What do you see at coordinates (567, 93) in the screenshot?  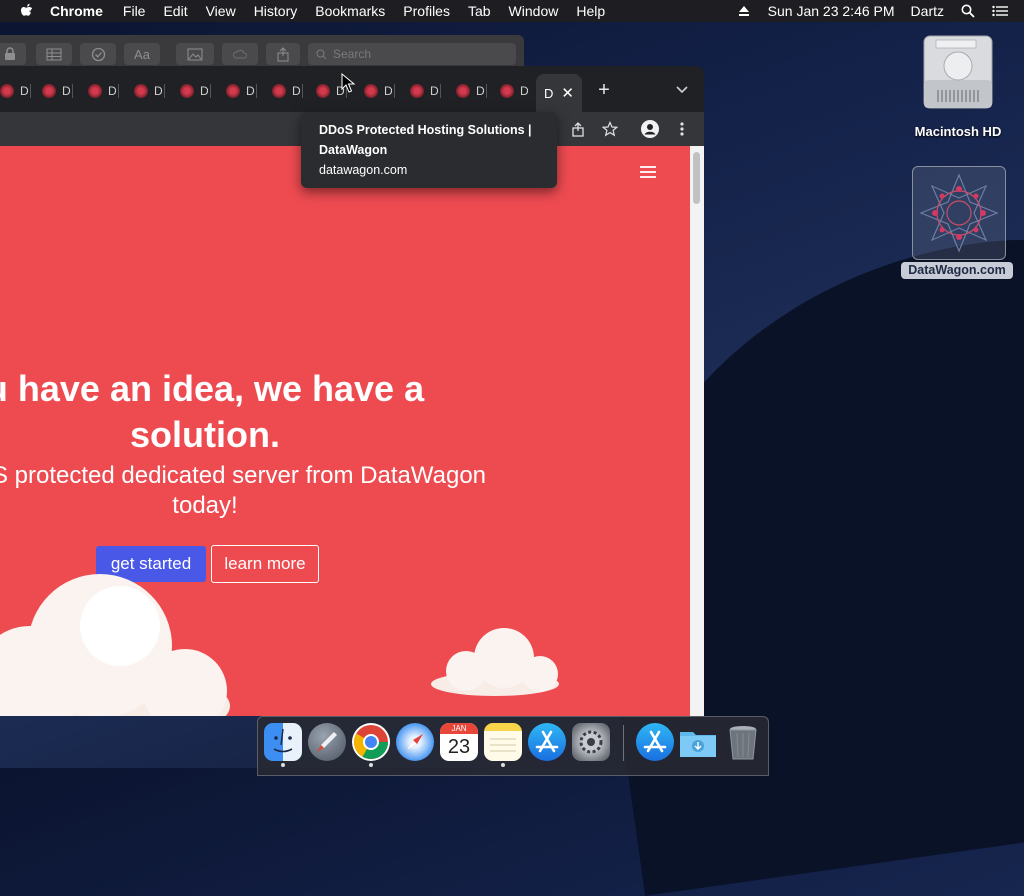 I see `close-tab-icon: ✕` at bounding box center [567, 93].